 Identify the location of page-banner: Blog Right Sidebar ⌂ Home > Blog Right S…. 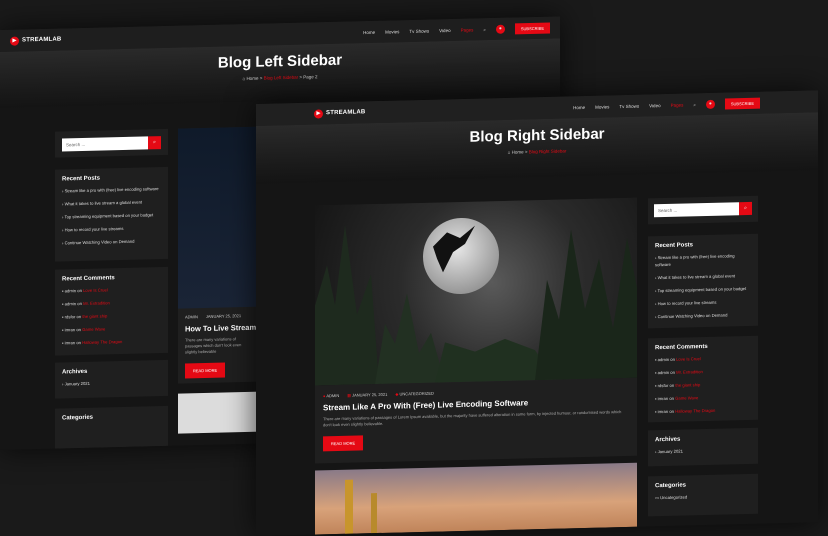
(537, 148).